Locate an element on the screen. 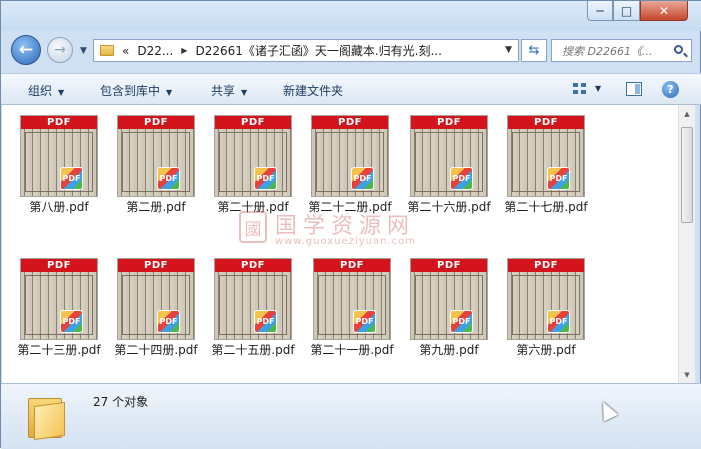 This screenshot has height=449, width=701. search-box is located at coordinates (621, 50).